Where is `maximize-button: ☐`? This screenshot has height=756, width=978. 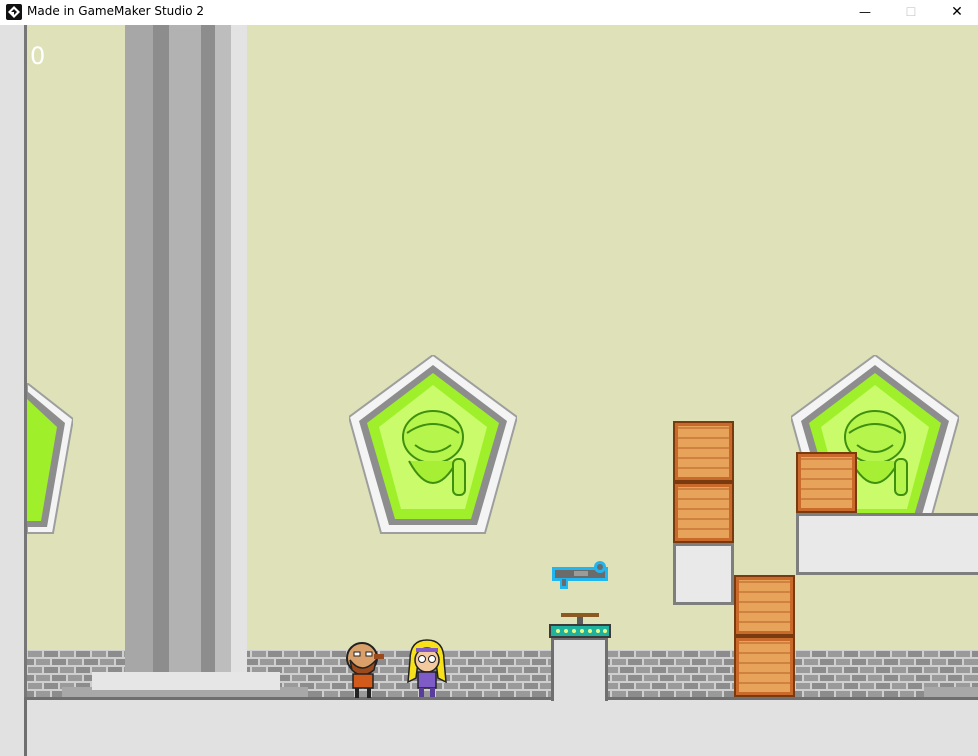
maximize-button: ☐ is located at coordinates (911, 12).